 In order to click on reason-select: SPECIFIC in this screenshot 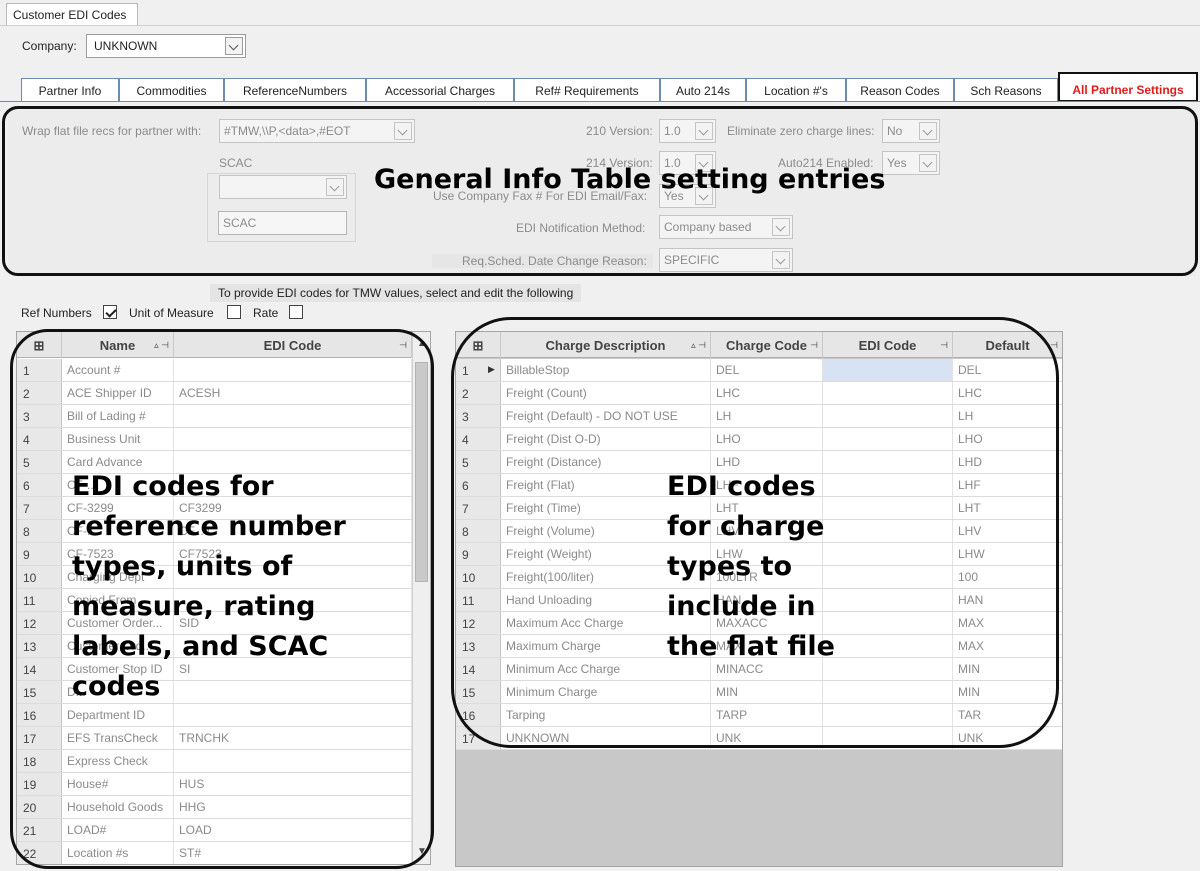, I will do `click(726, 260)`.